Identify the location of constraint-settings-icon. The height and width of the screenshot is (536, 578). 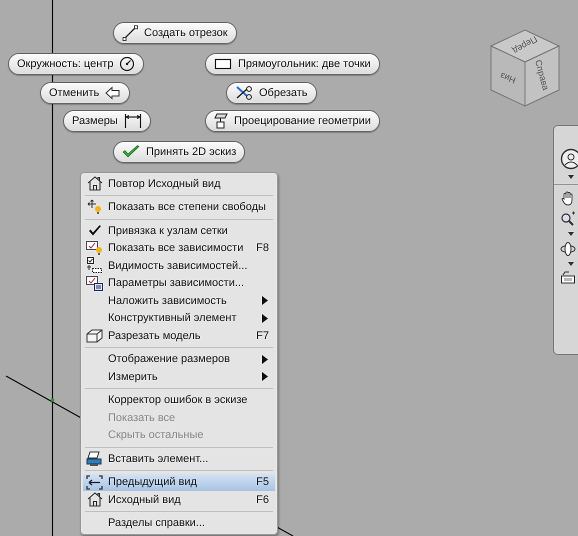
(94, 283).